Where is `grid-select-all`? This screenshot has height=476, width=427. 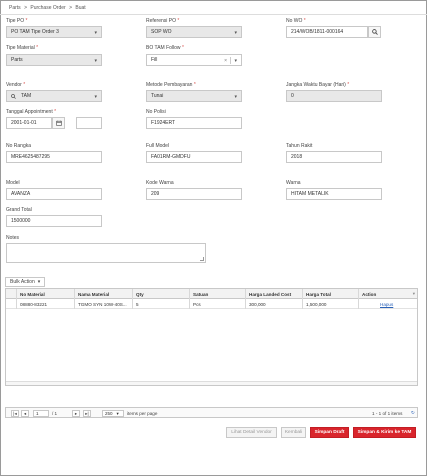
grid-select-all is located at coordinates (11, 294).